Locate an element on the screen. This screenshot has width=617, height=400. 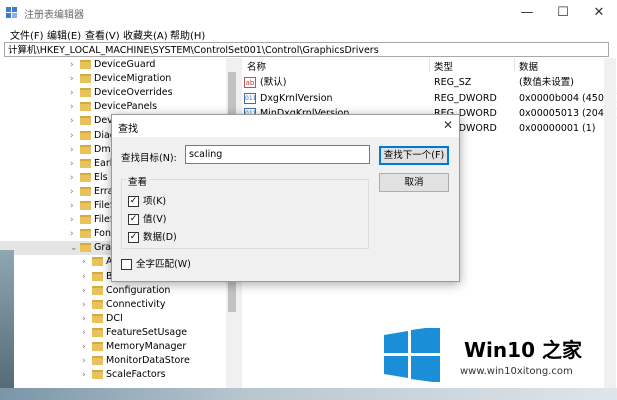
tree-item-label: Configuration is located at coordinates (138, 290).